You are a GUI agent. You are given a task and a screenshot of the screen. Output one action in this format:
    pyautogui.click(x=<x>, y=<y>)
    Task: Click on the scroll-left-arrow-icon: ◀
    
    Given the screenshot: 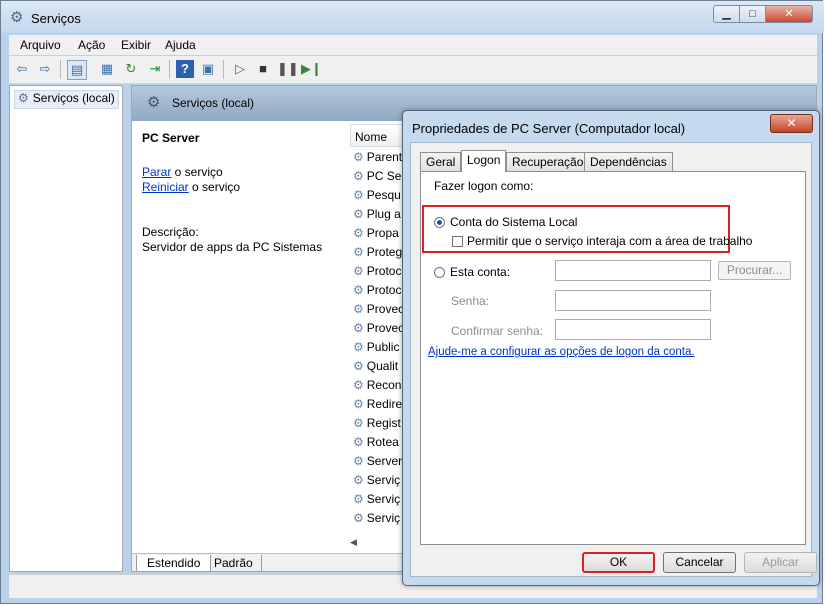 What is the action you would take?
    pyautogui.click(x=353, y=542)
    